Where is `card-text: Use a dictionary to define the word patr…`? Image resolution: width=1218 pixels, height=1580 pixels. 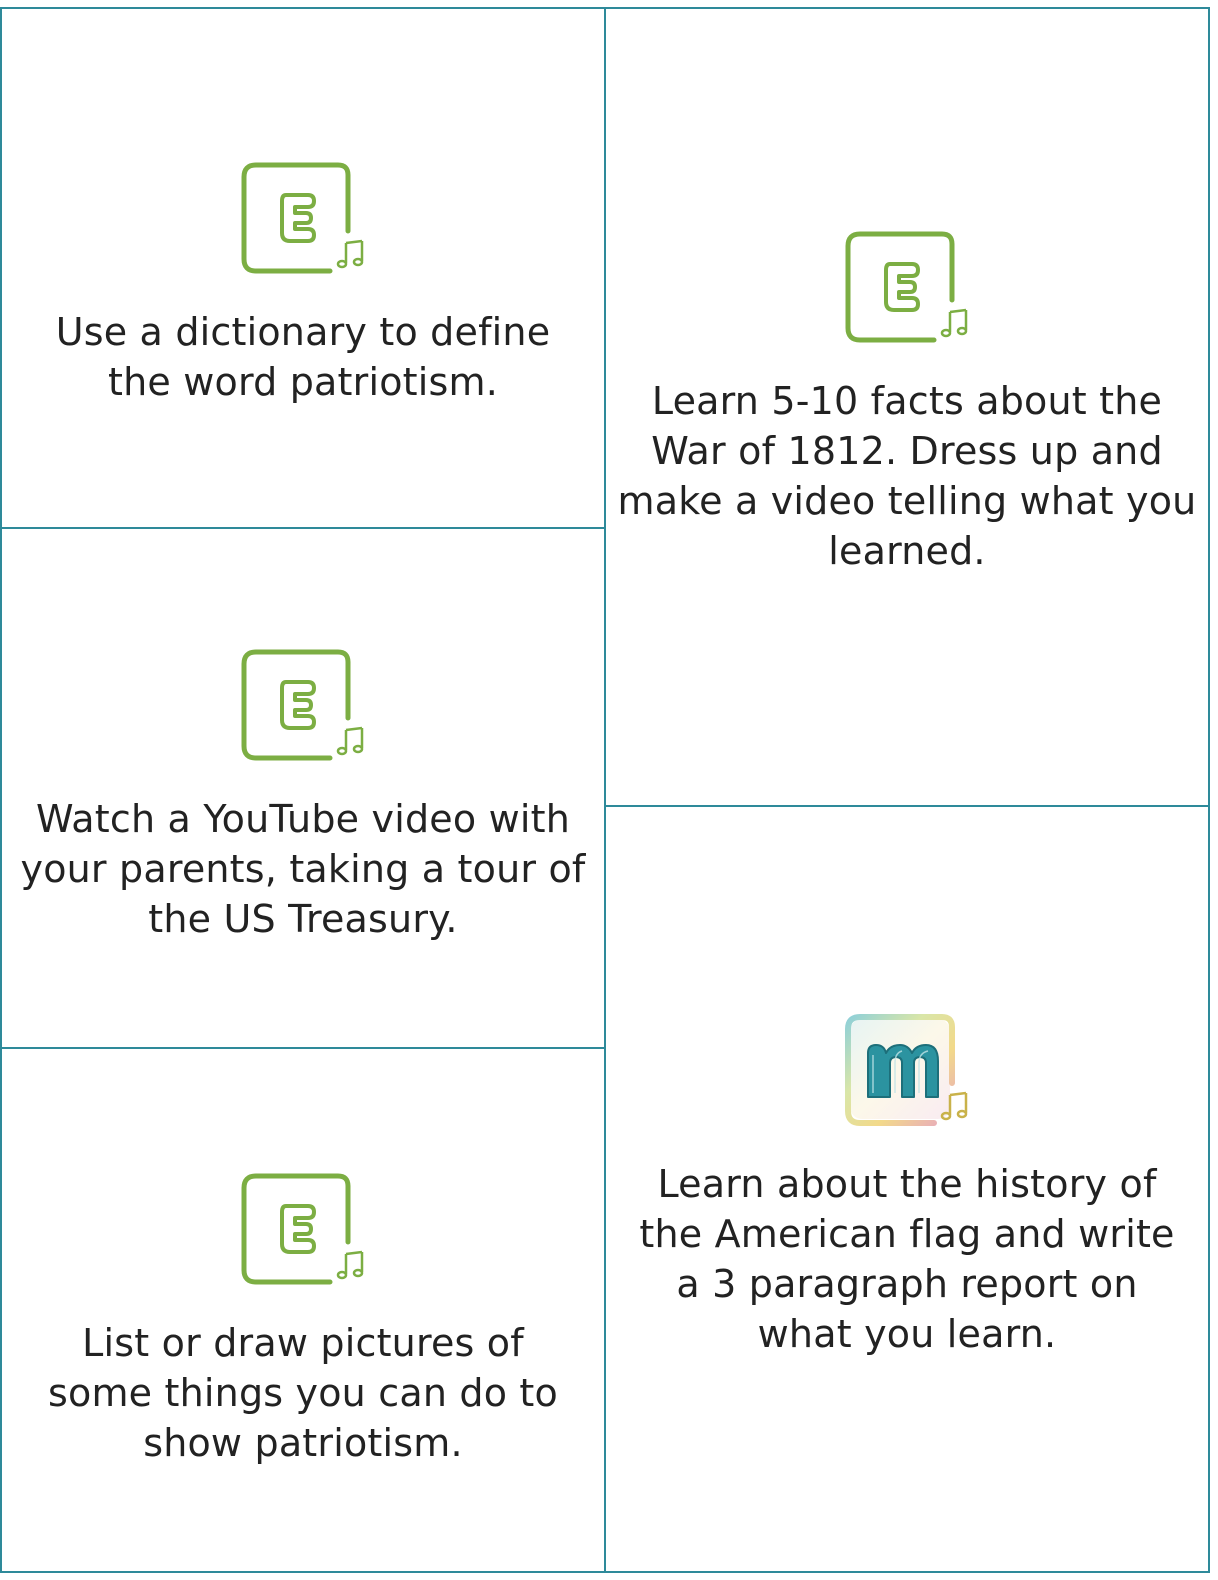 card-text: Use a dictionary to define the word patr… is located at coordinates (303, 357).